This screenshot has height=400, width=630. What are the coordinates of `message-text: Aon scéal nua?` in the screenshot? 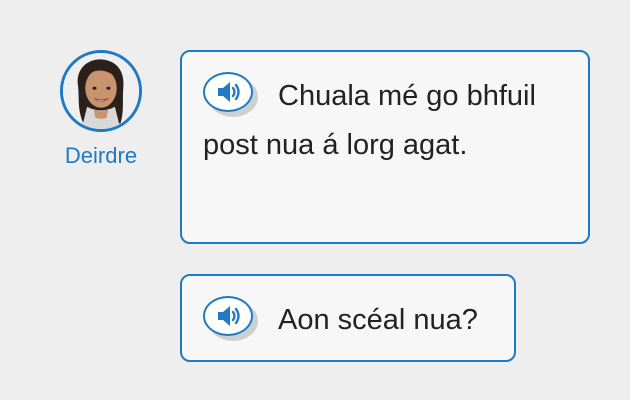 It's located at (378, 320).